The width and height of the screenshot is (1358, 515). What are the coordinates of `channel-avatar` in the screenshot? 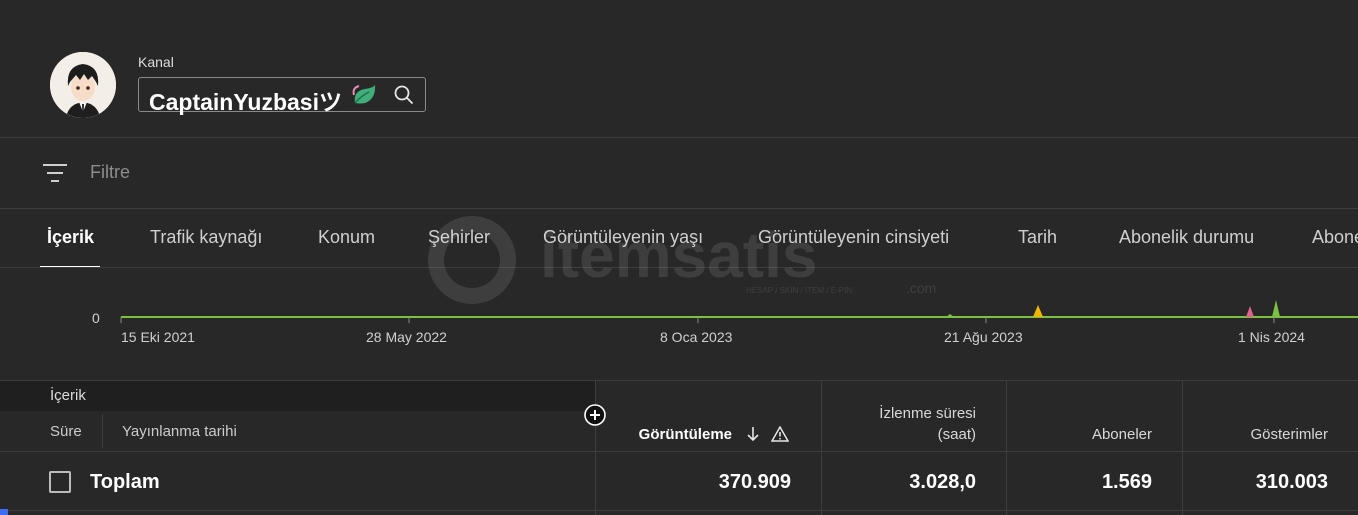 It's located at (83, 85).